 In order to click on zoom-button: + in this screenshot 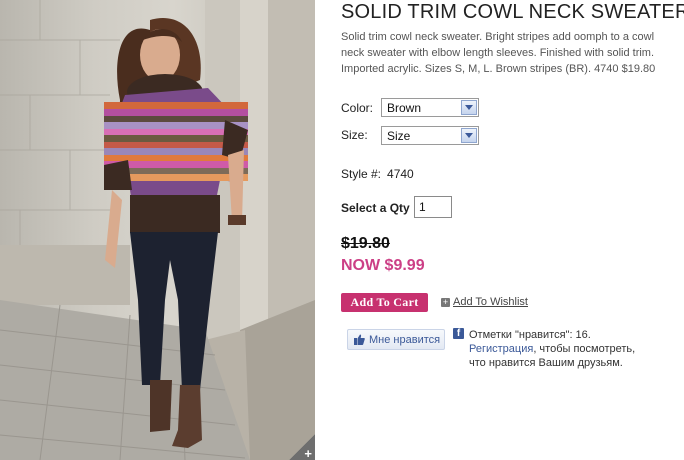, I will do `click(302, 447)`.